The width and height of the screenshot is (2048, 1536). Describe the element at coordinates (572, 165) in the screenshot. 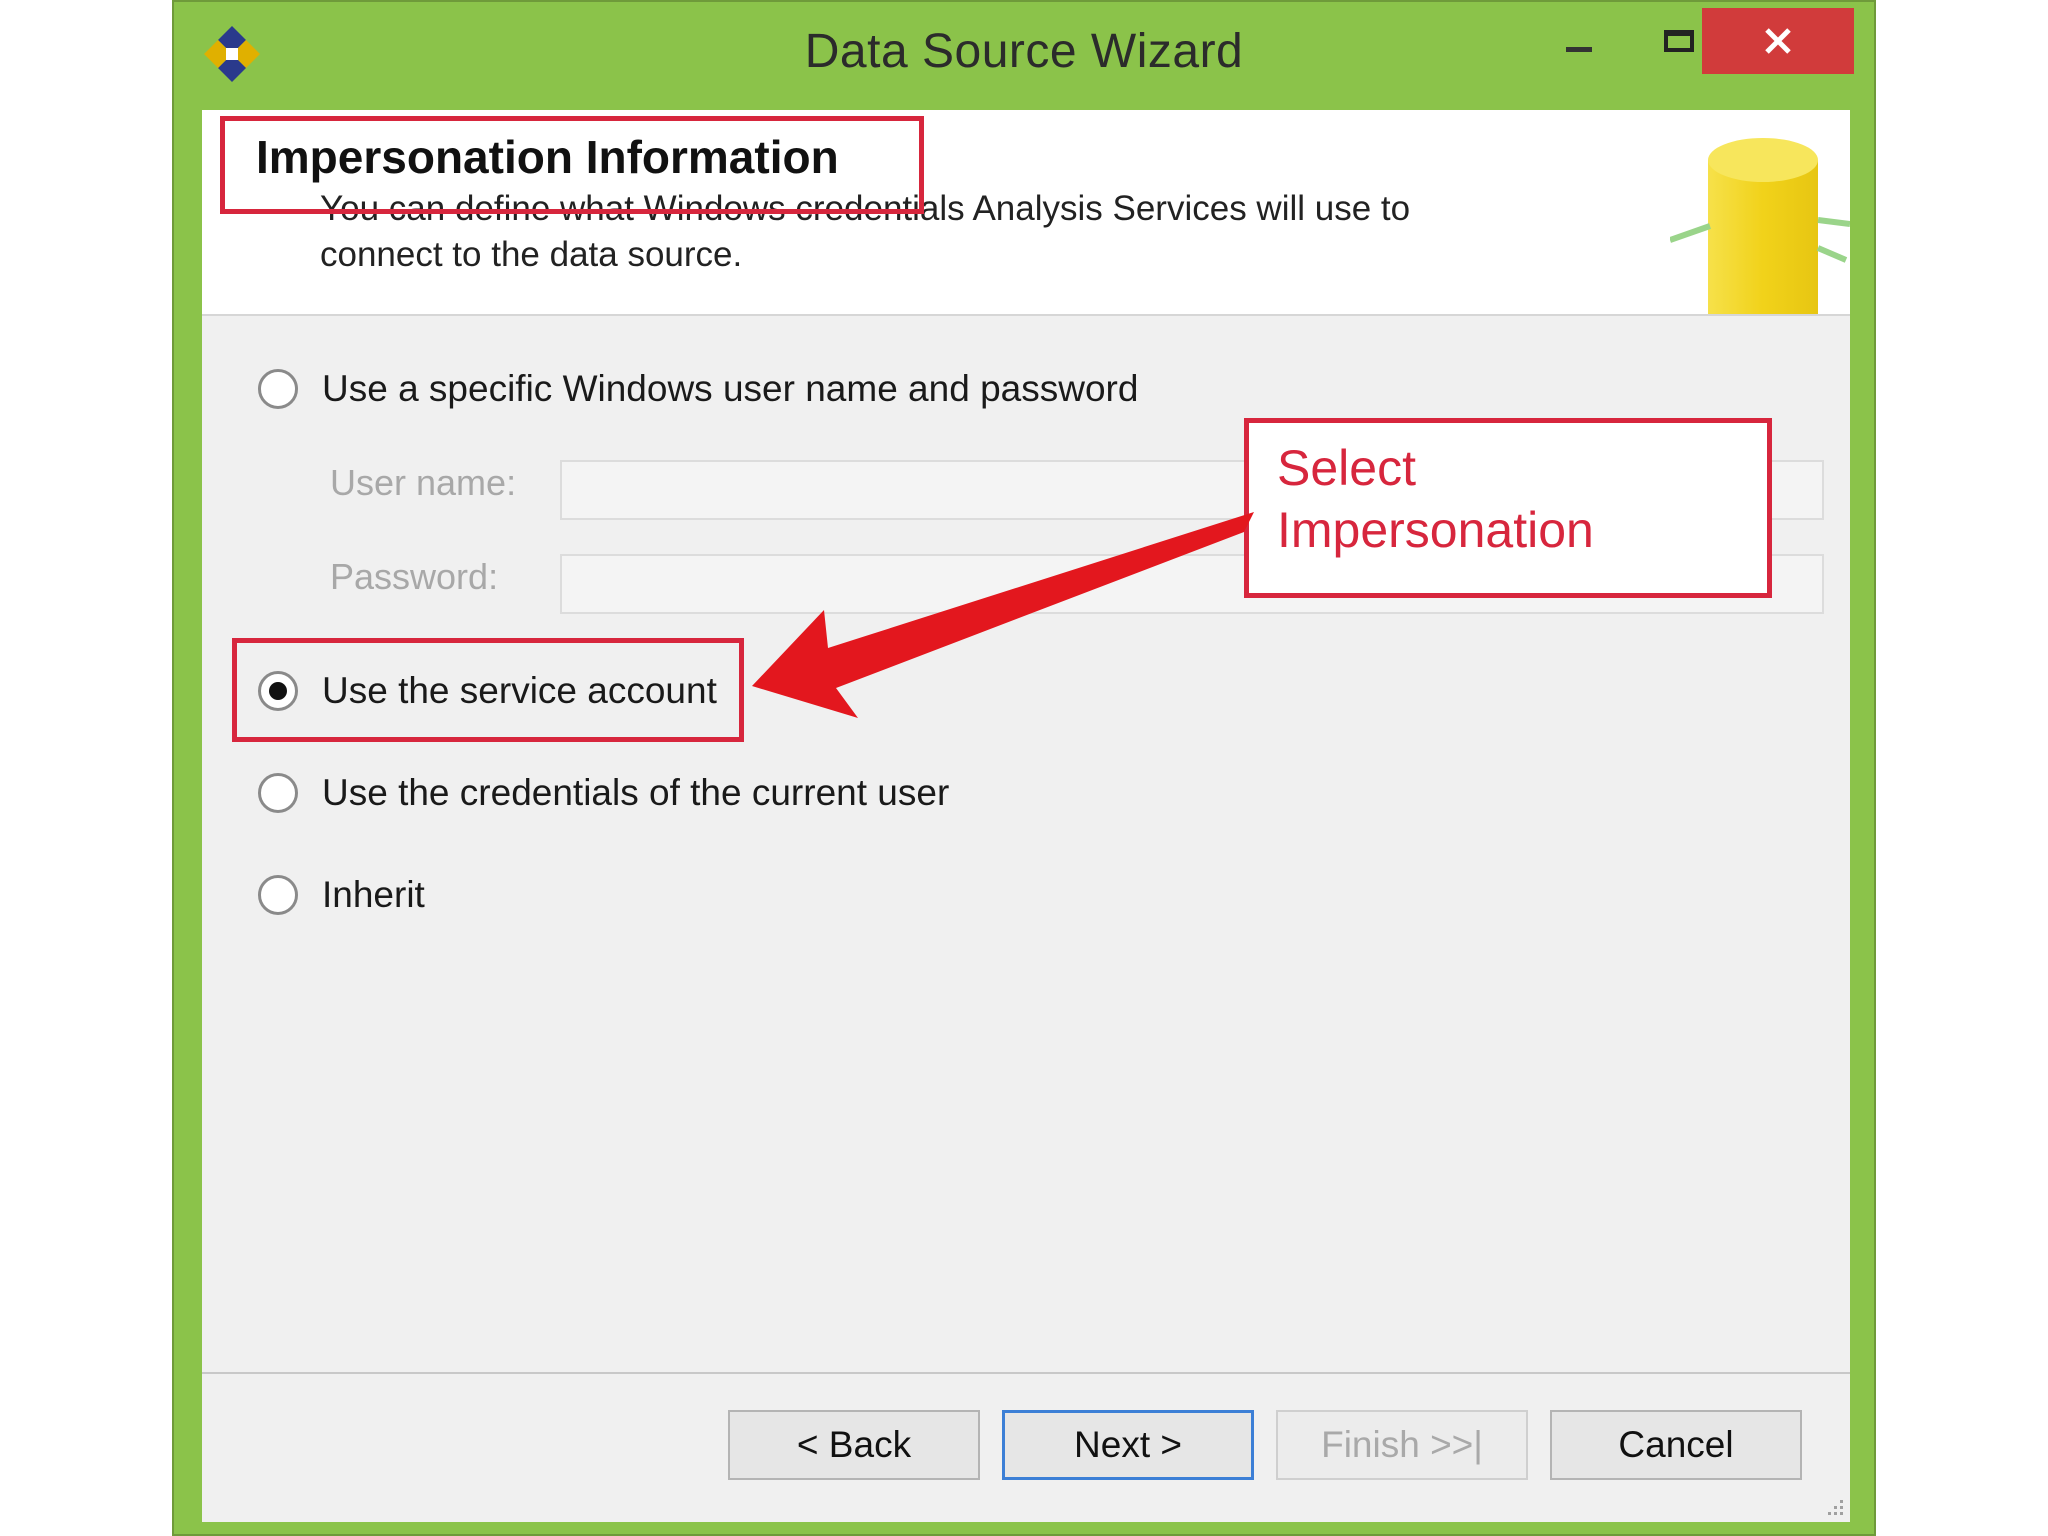

I see `title-highlight-box` at that location.